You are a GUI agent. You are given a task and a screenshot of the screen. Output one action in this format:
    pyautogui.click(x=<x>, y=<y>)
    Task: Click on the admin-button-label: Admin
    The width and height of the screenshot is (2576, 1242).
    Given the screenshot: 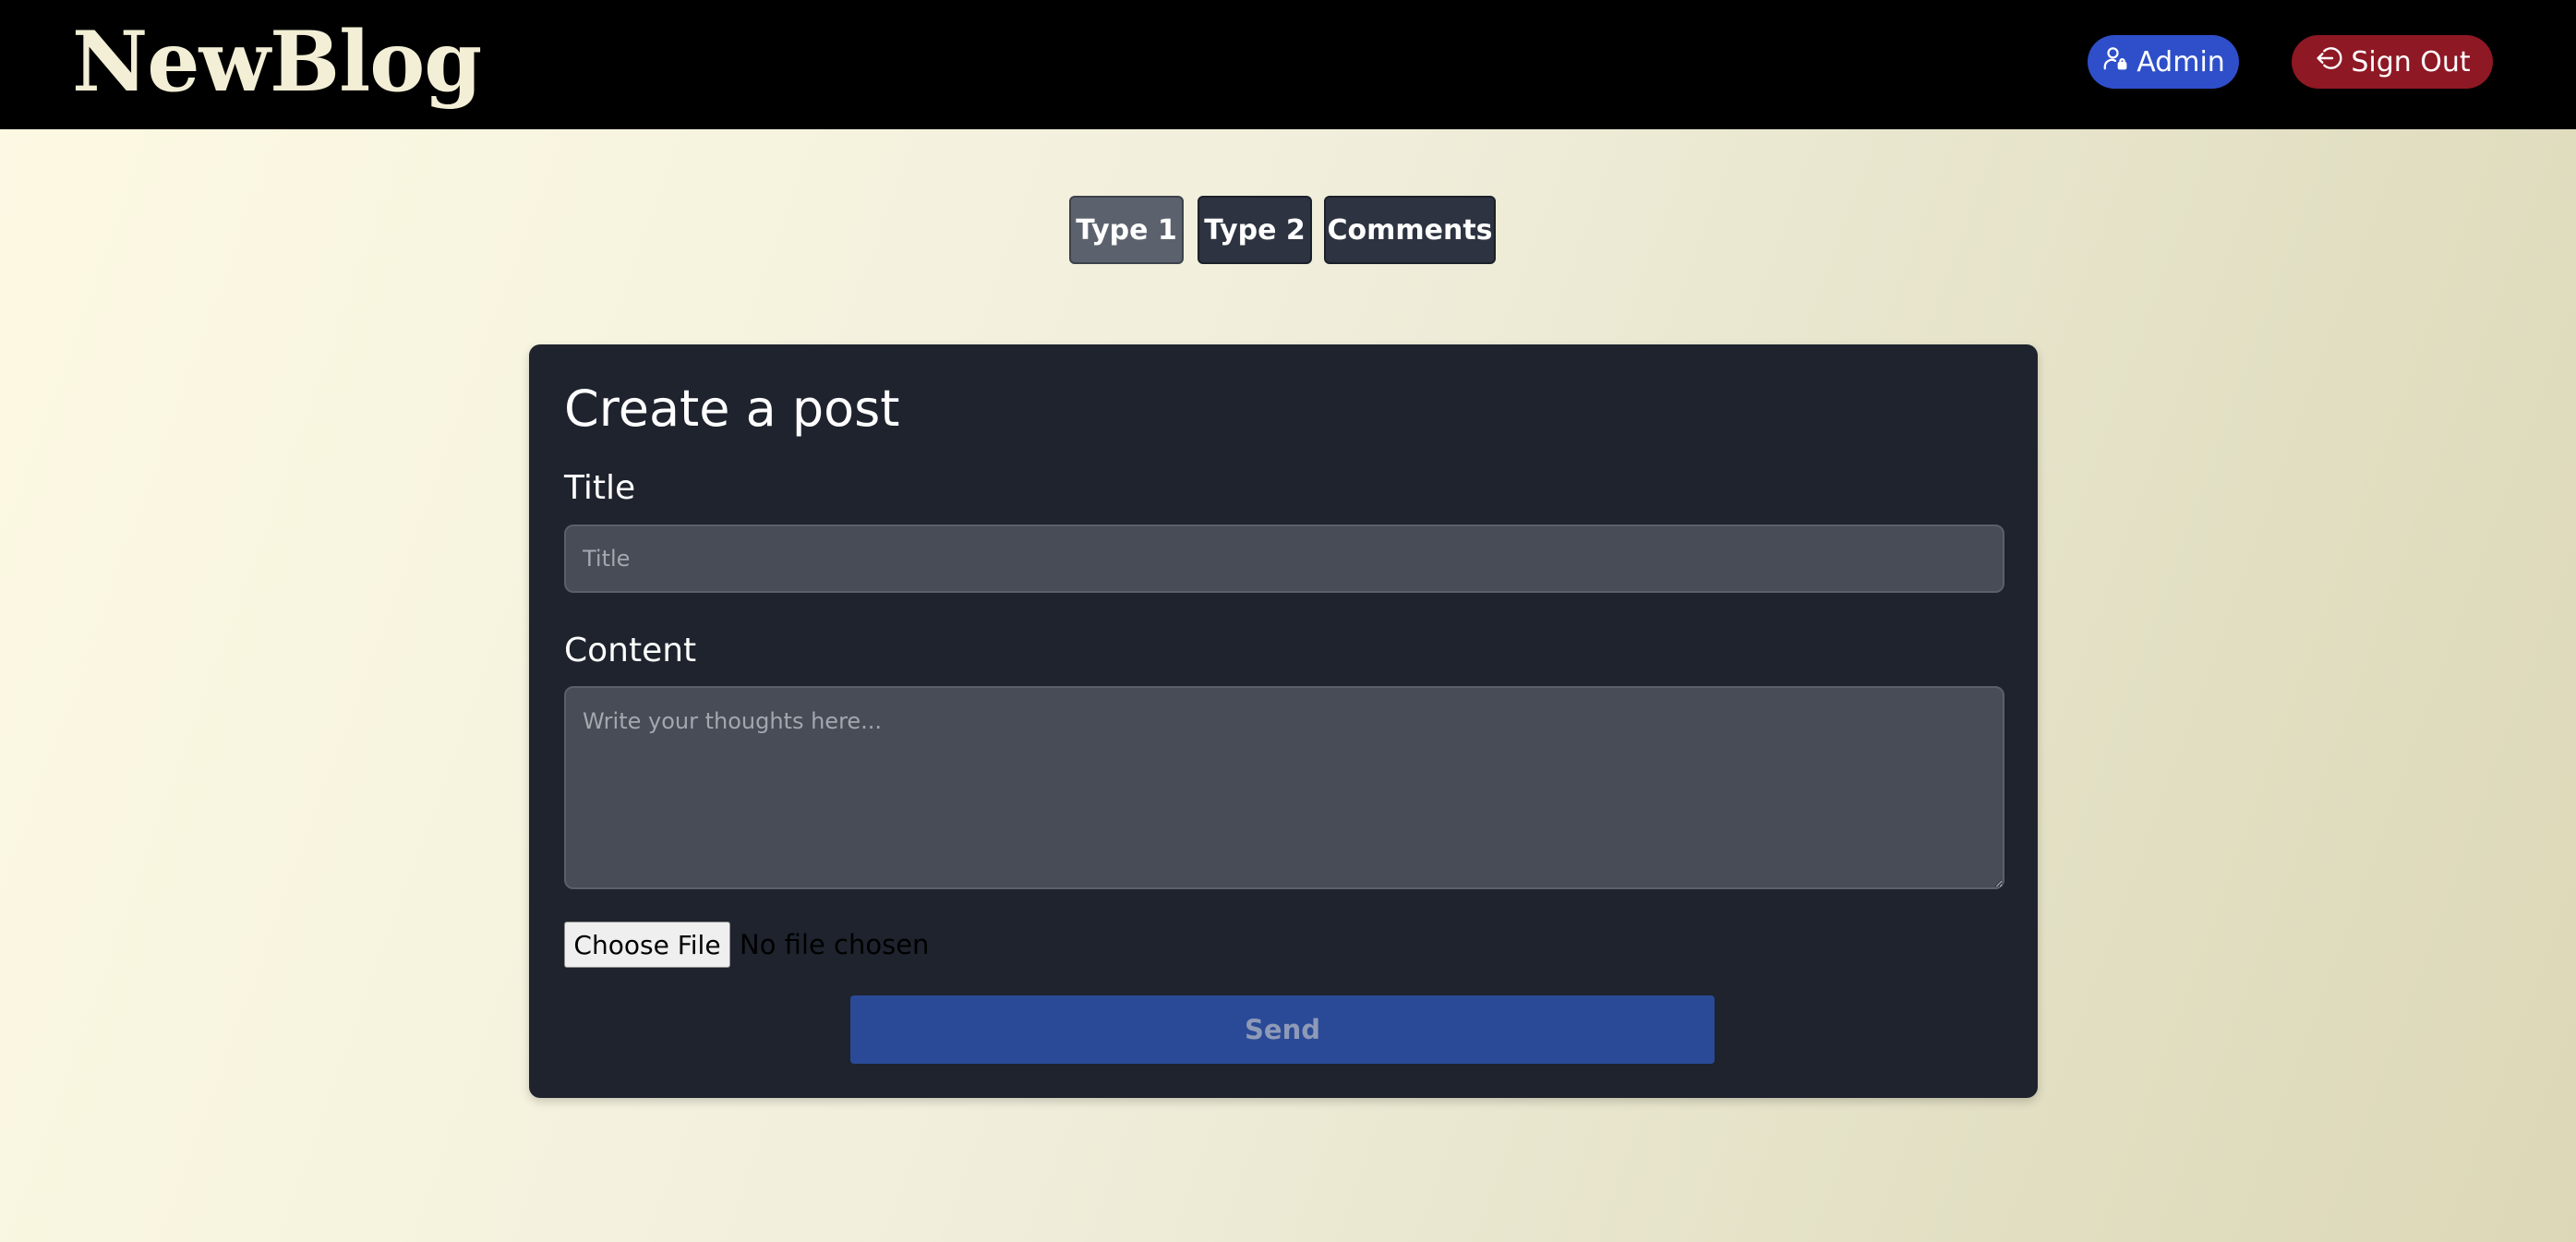 What is the action you would take?
    pyautogui.click(x=2181, y=61)
    